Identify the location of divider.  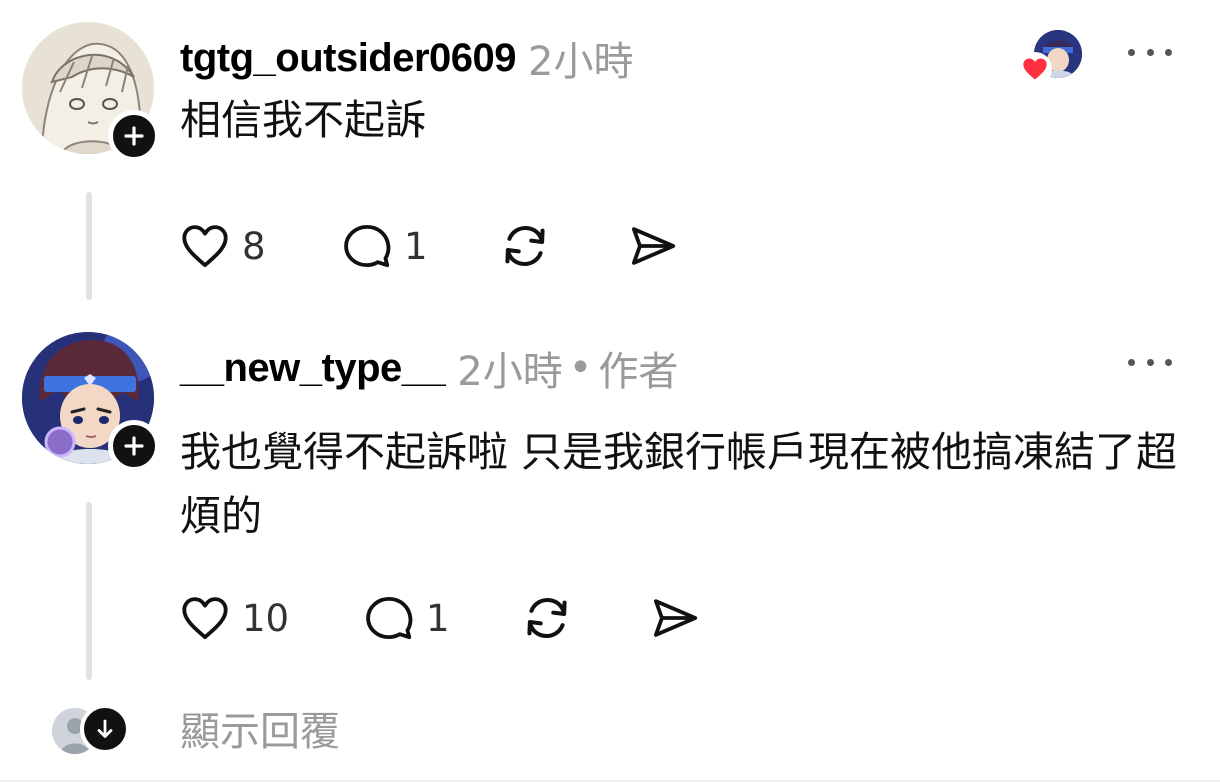
(610, 781).